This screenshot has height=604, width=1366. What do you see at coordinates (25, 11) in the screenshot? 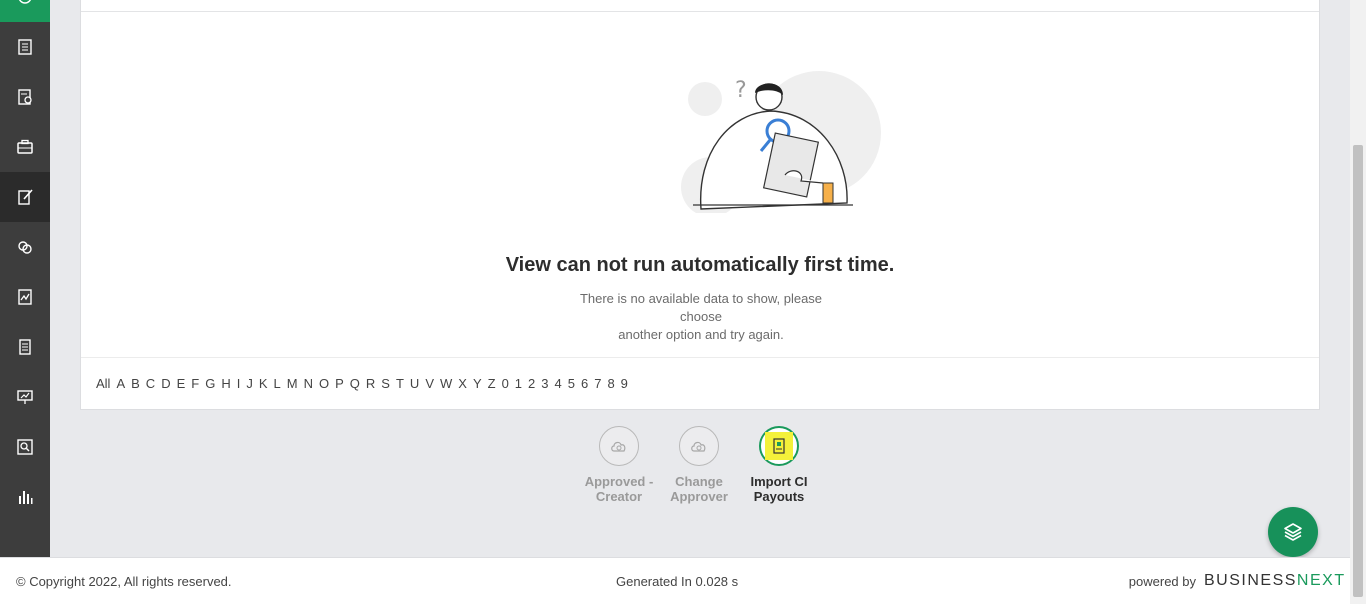
I see `sidebar-item-clock` at bounding box center [25, 11].